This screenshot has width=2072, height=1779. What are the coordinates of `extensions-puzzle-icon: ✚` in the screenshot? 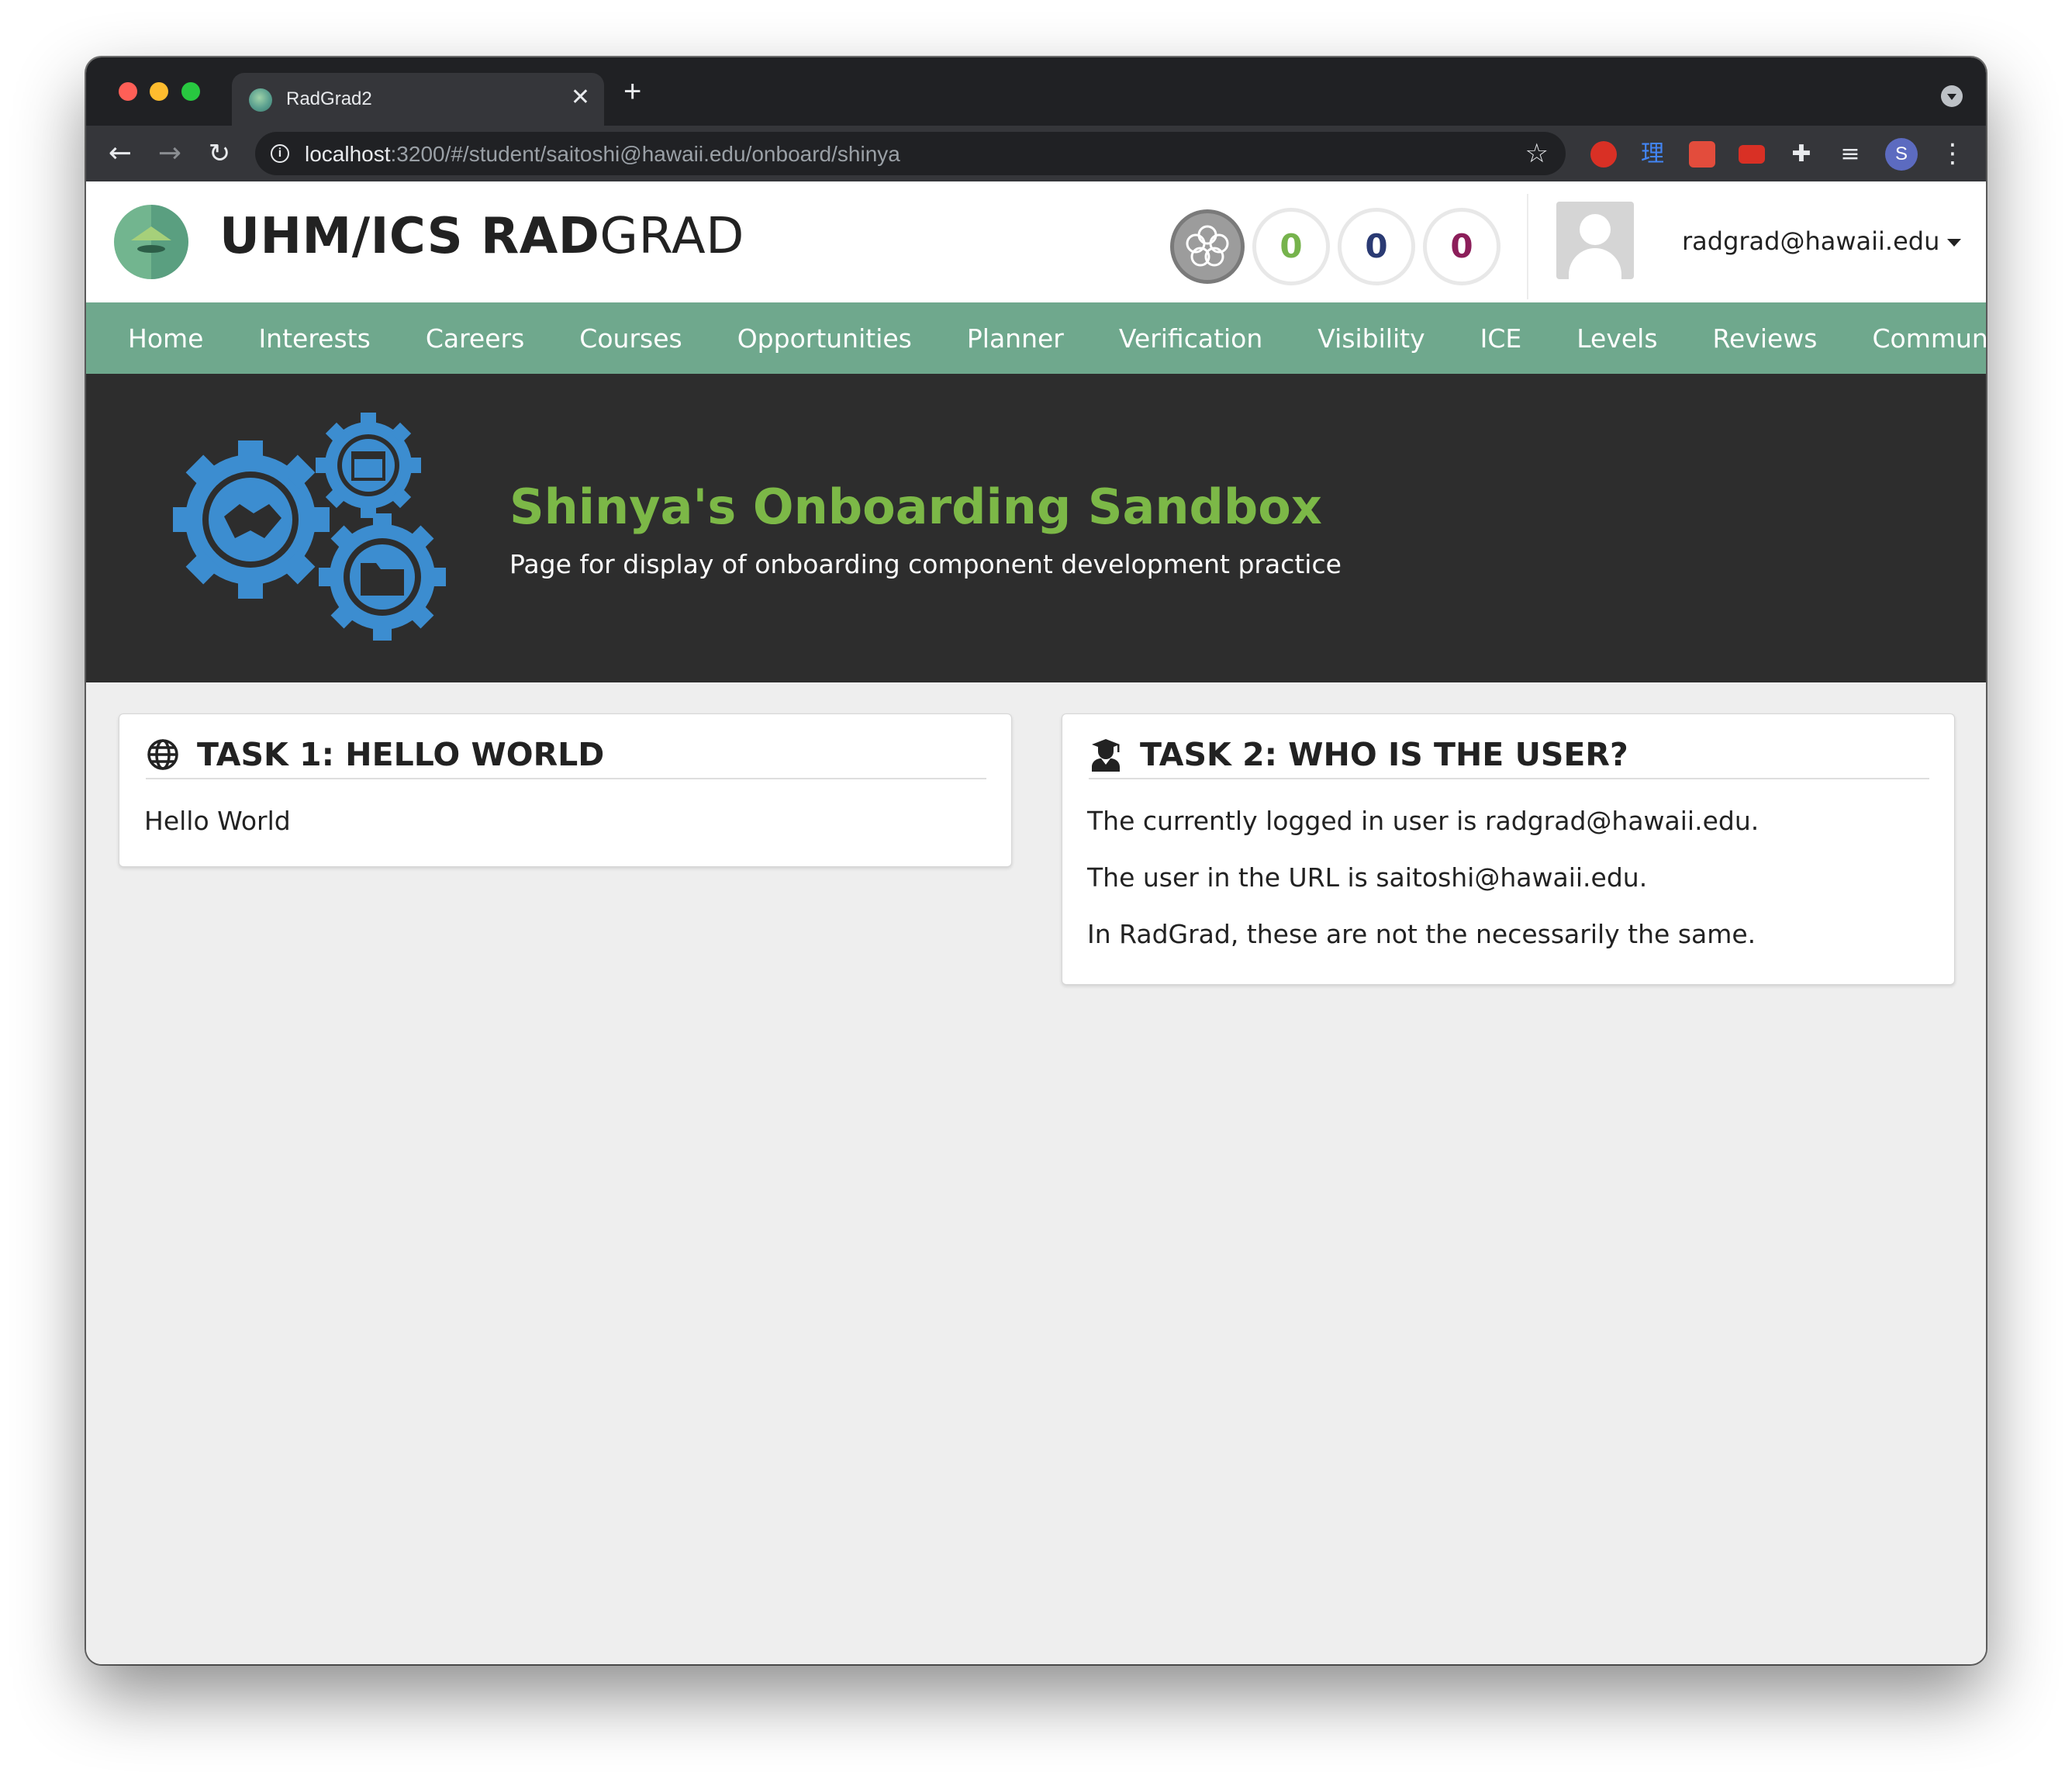 It's located at (1801, 155).